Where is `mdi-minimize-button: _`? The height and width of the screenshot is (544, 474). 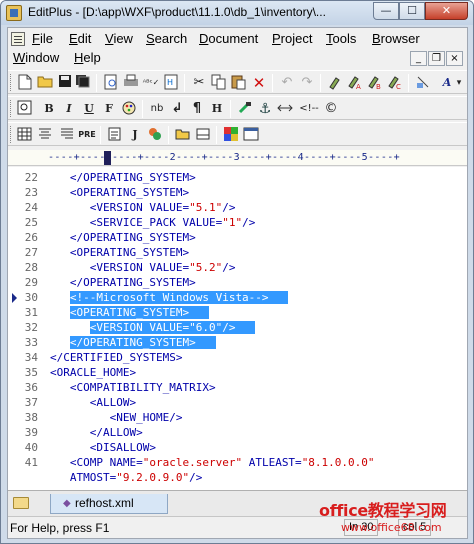 mdi-minimize-button: _ is located at coordinates (418, 58).